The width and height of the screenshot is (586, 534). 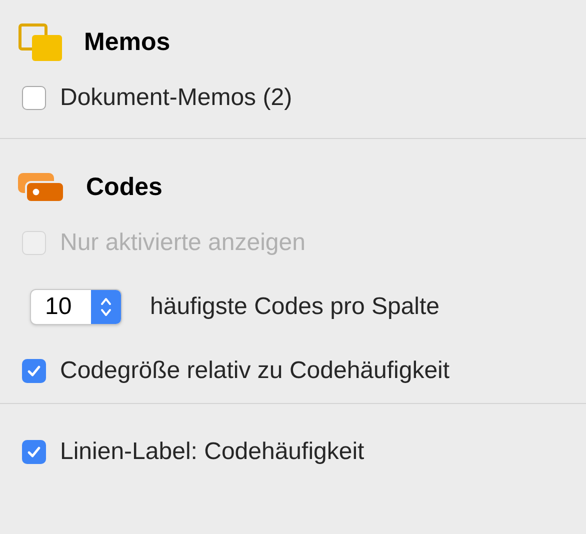 What do you see at coordinates (255, 371) in the screenshot?
I see `checkbox-label: Codegröße relativ zu Codehäufigkeit` at bounding box center [255, 371].